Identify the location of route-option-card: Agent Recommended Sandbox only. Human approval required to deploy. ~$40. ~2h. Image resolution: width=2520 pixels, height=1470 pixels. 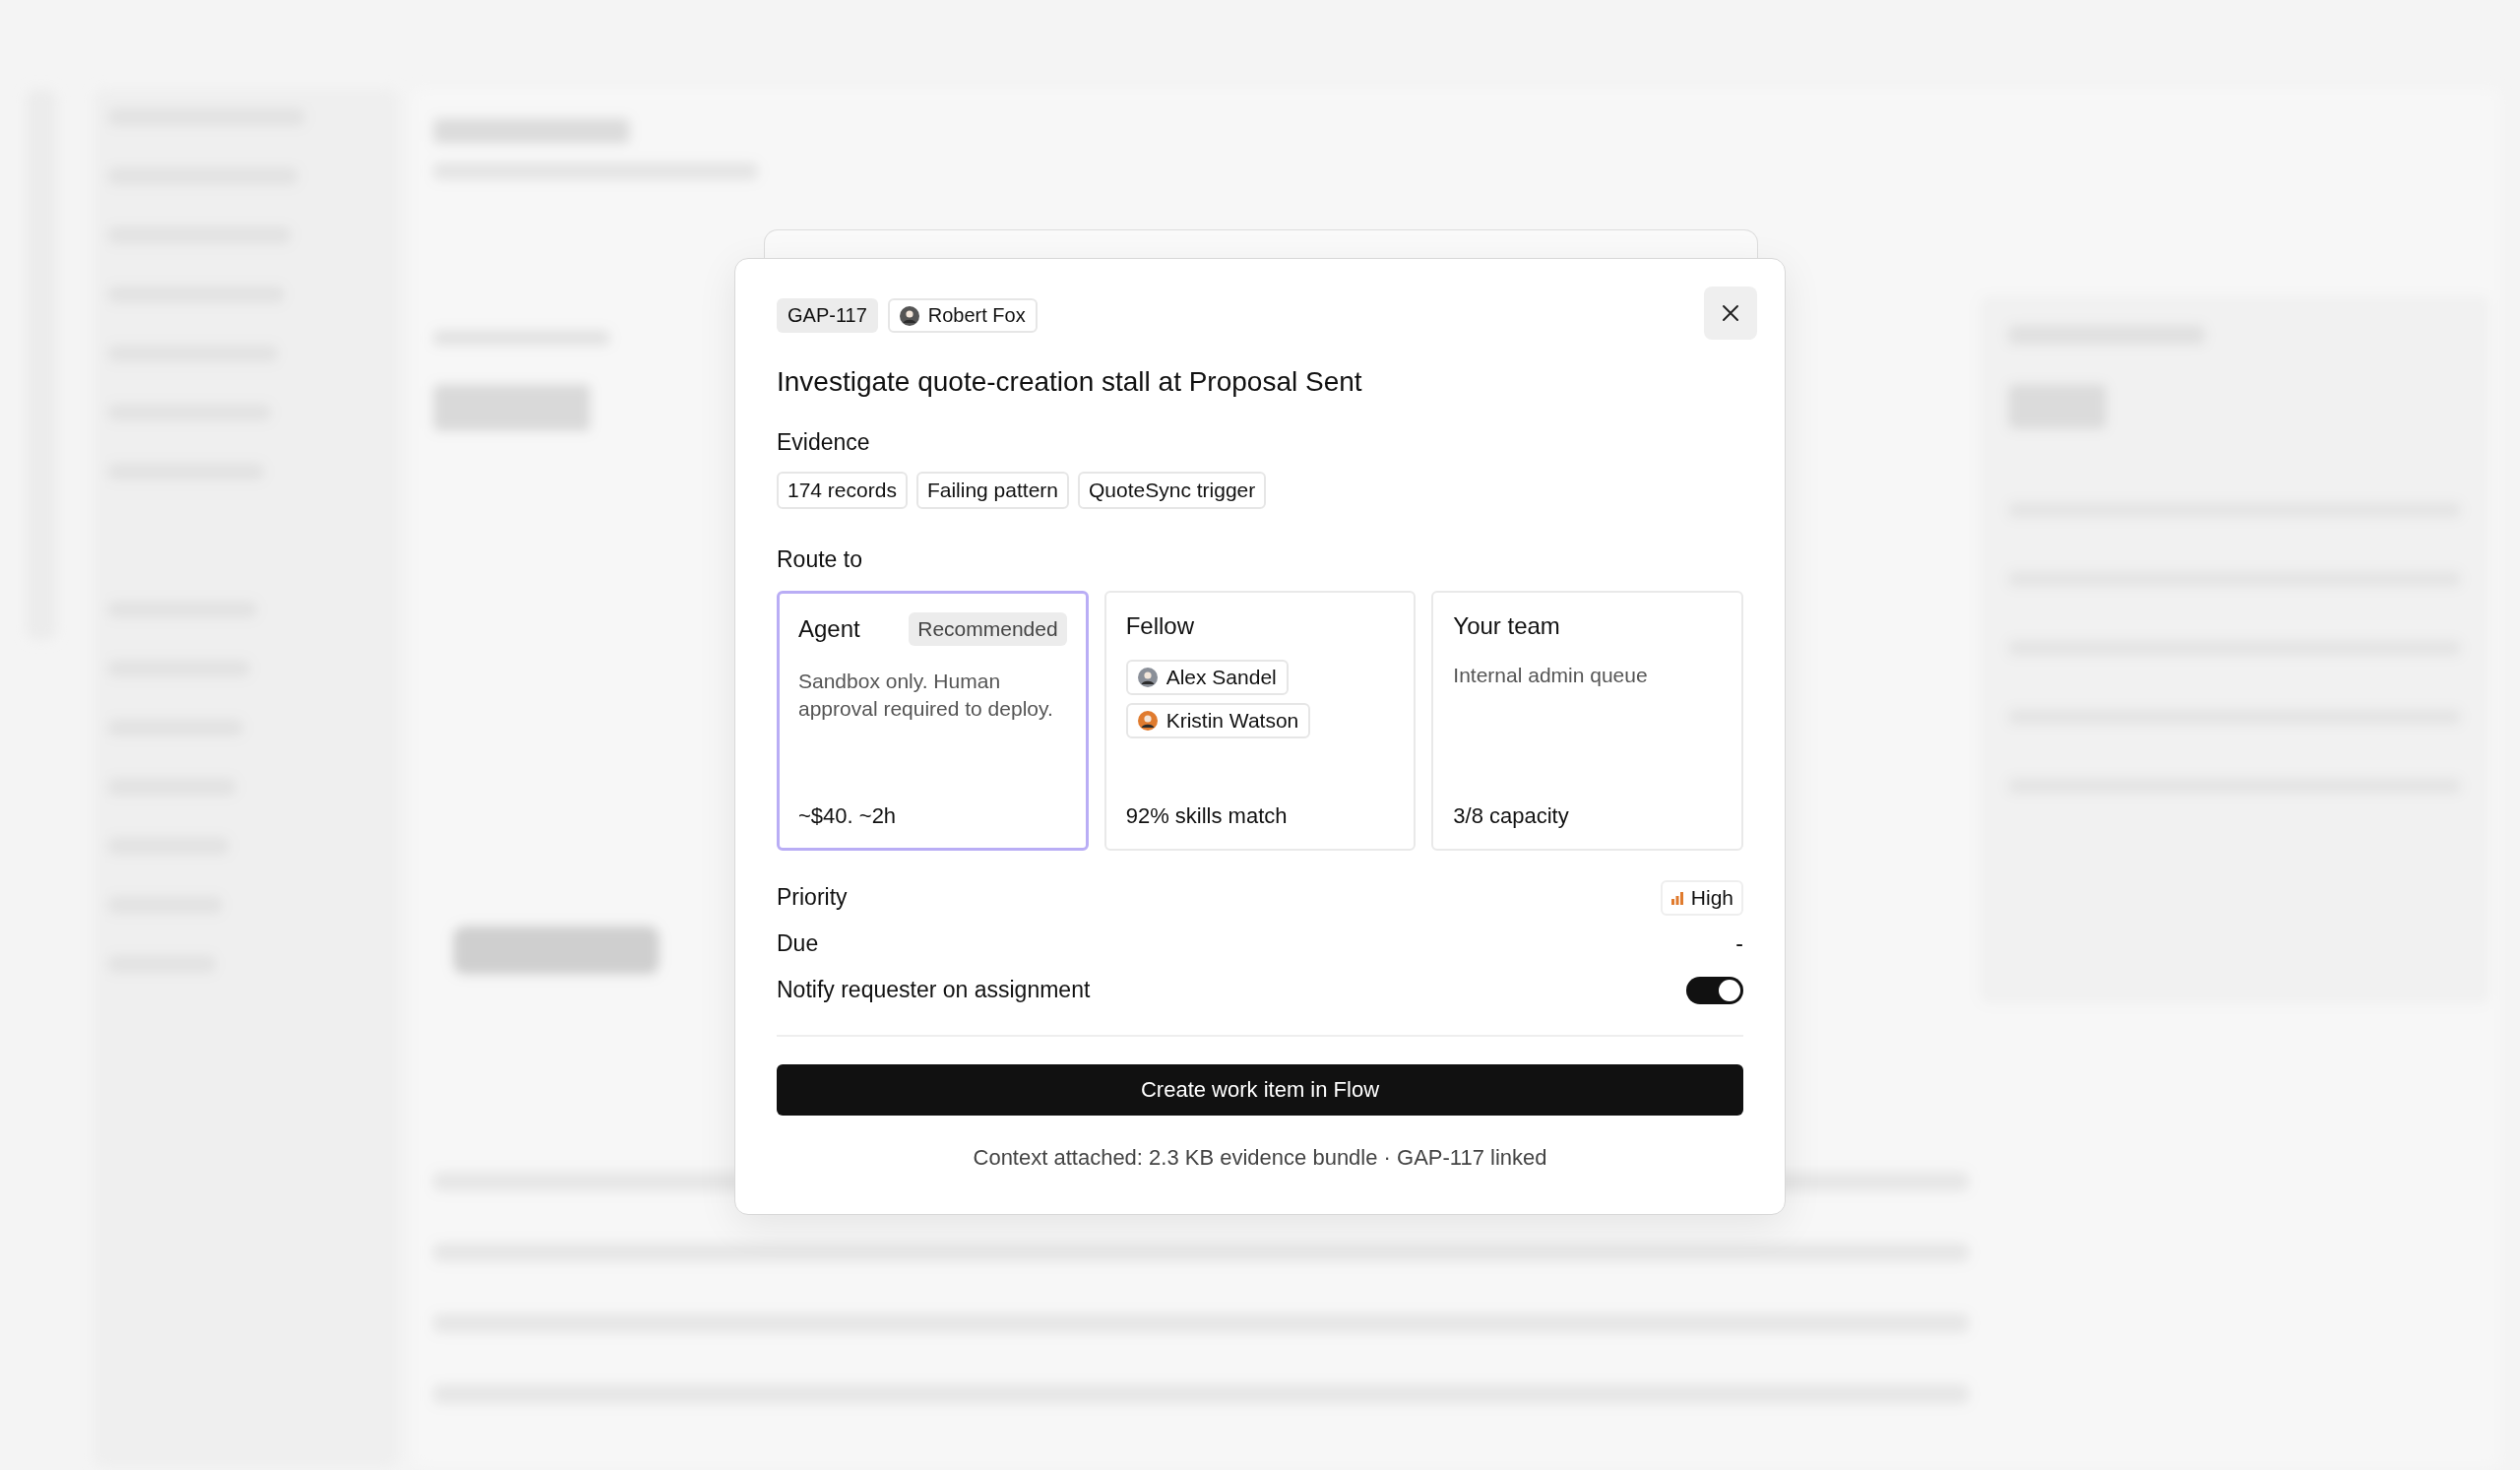
(933, 721).